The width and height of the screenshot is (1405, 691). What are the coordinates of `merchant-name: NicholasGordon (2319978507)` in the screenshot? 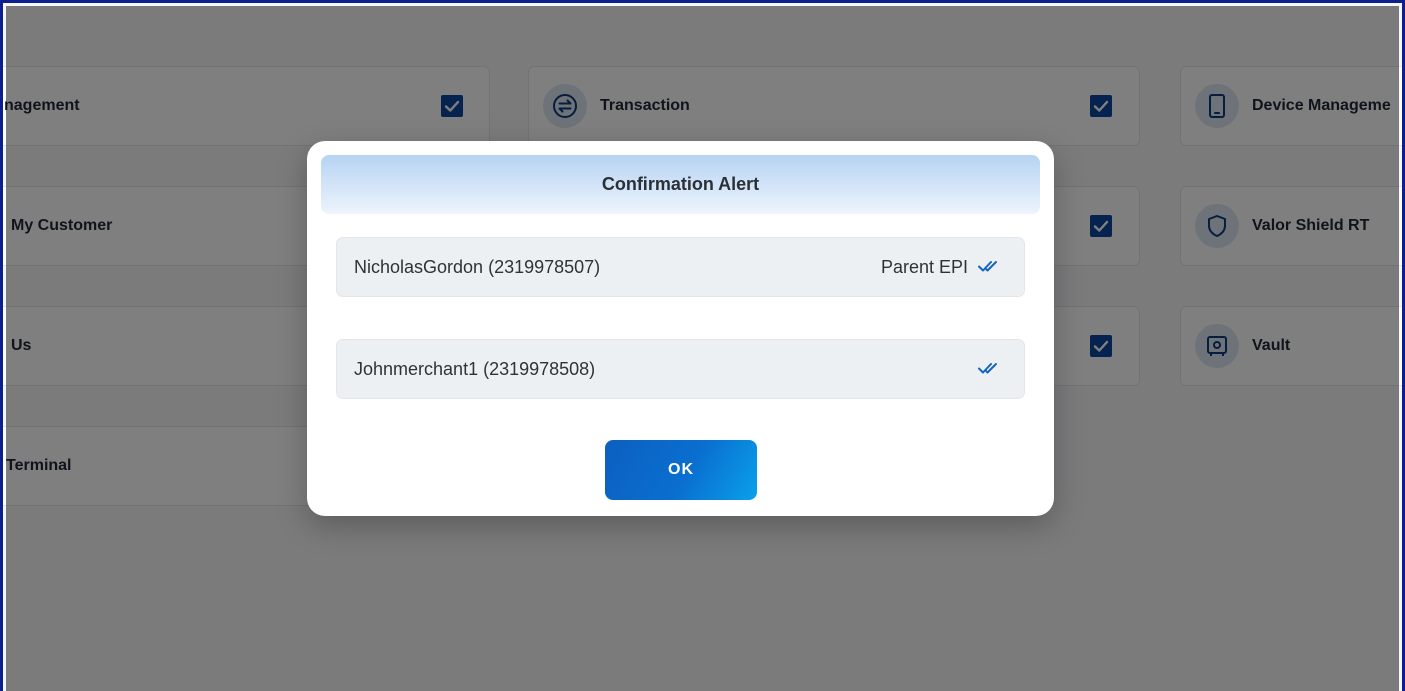 It's located at (477, 266).